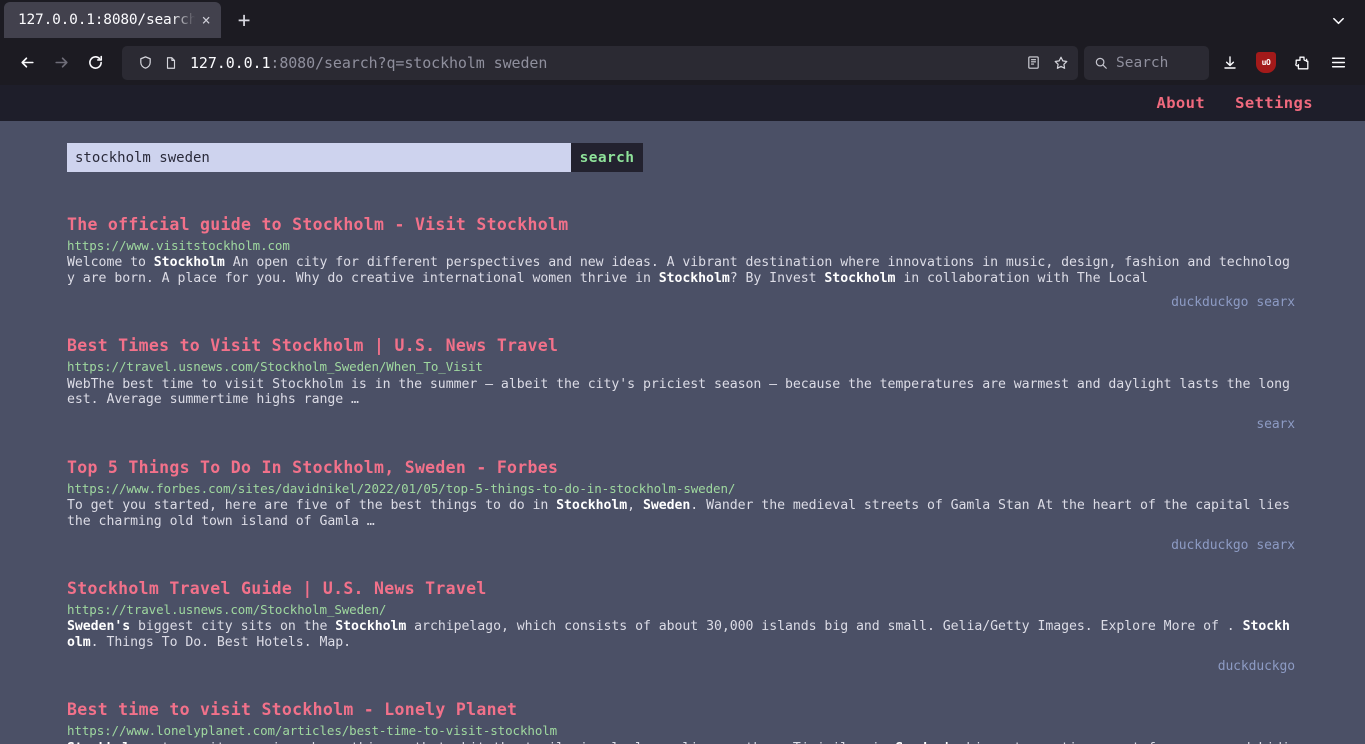 This screenshot has width=1365, height=744. I want to click on forward-button, so click(61, 63).